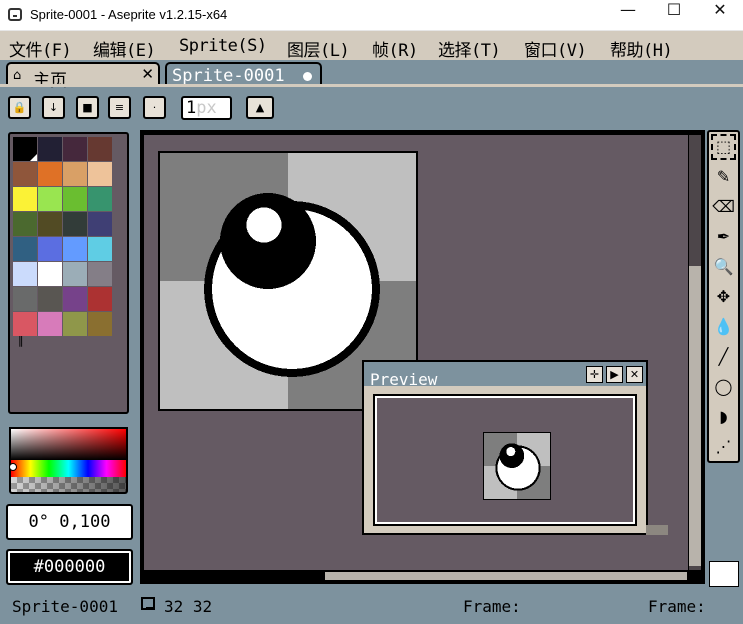 Image resolution: width=743 pixels, height=624 pixels. What do you see at coordinates (40, 48) in the screenshot?
I see `menu-file: 文件(F)` at bounding box center [40, 48].